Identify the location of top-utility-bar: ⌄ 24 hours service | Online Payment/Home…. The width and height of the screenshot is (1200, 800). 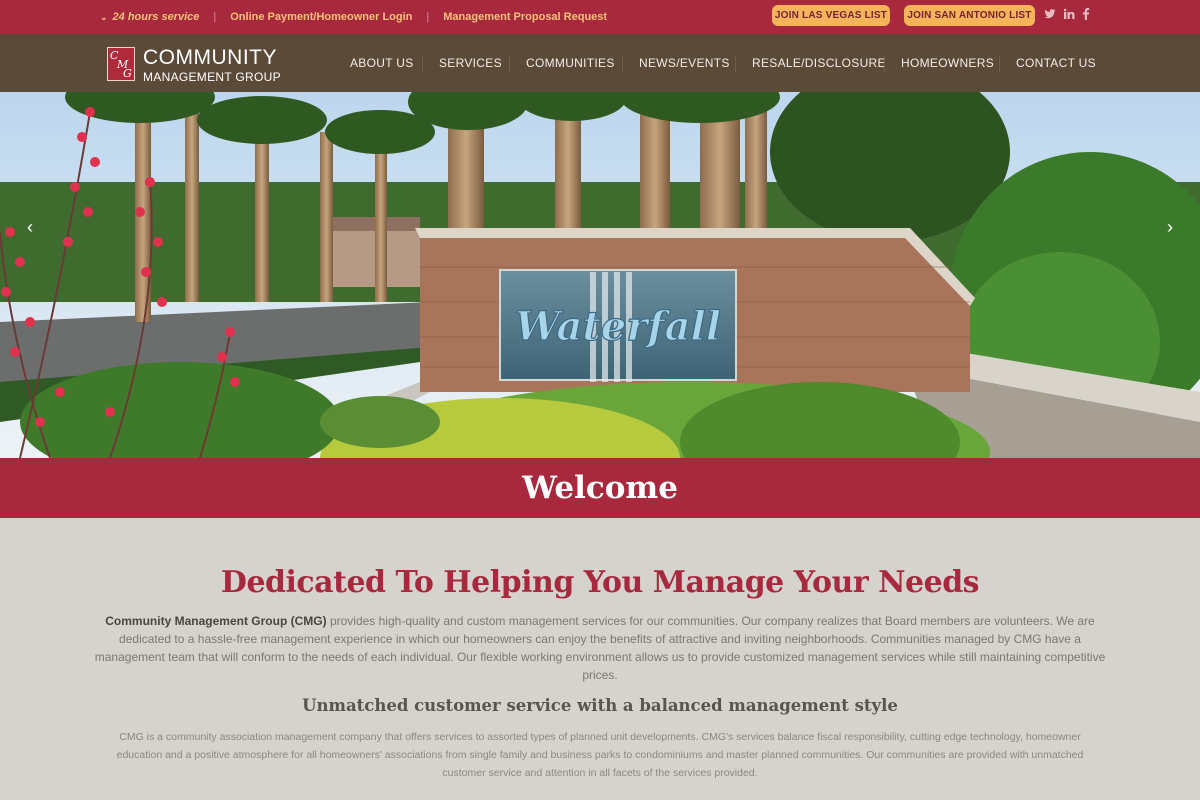
(600, 17).